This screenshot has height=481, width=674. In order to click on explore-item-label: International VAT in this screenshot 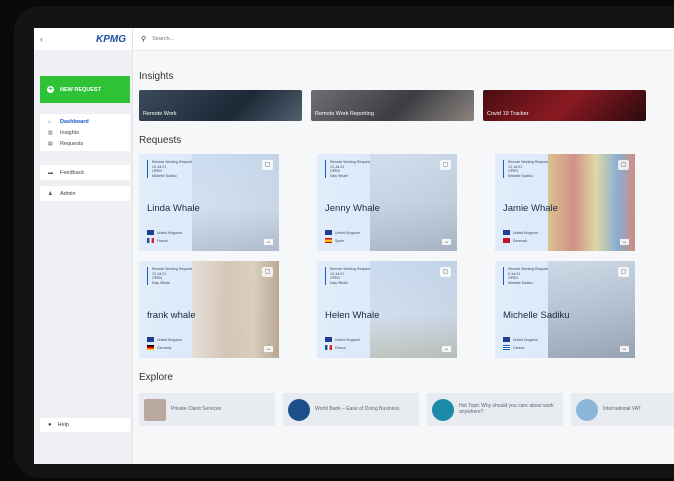, I will do `click(622, 408)`.